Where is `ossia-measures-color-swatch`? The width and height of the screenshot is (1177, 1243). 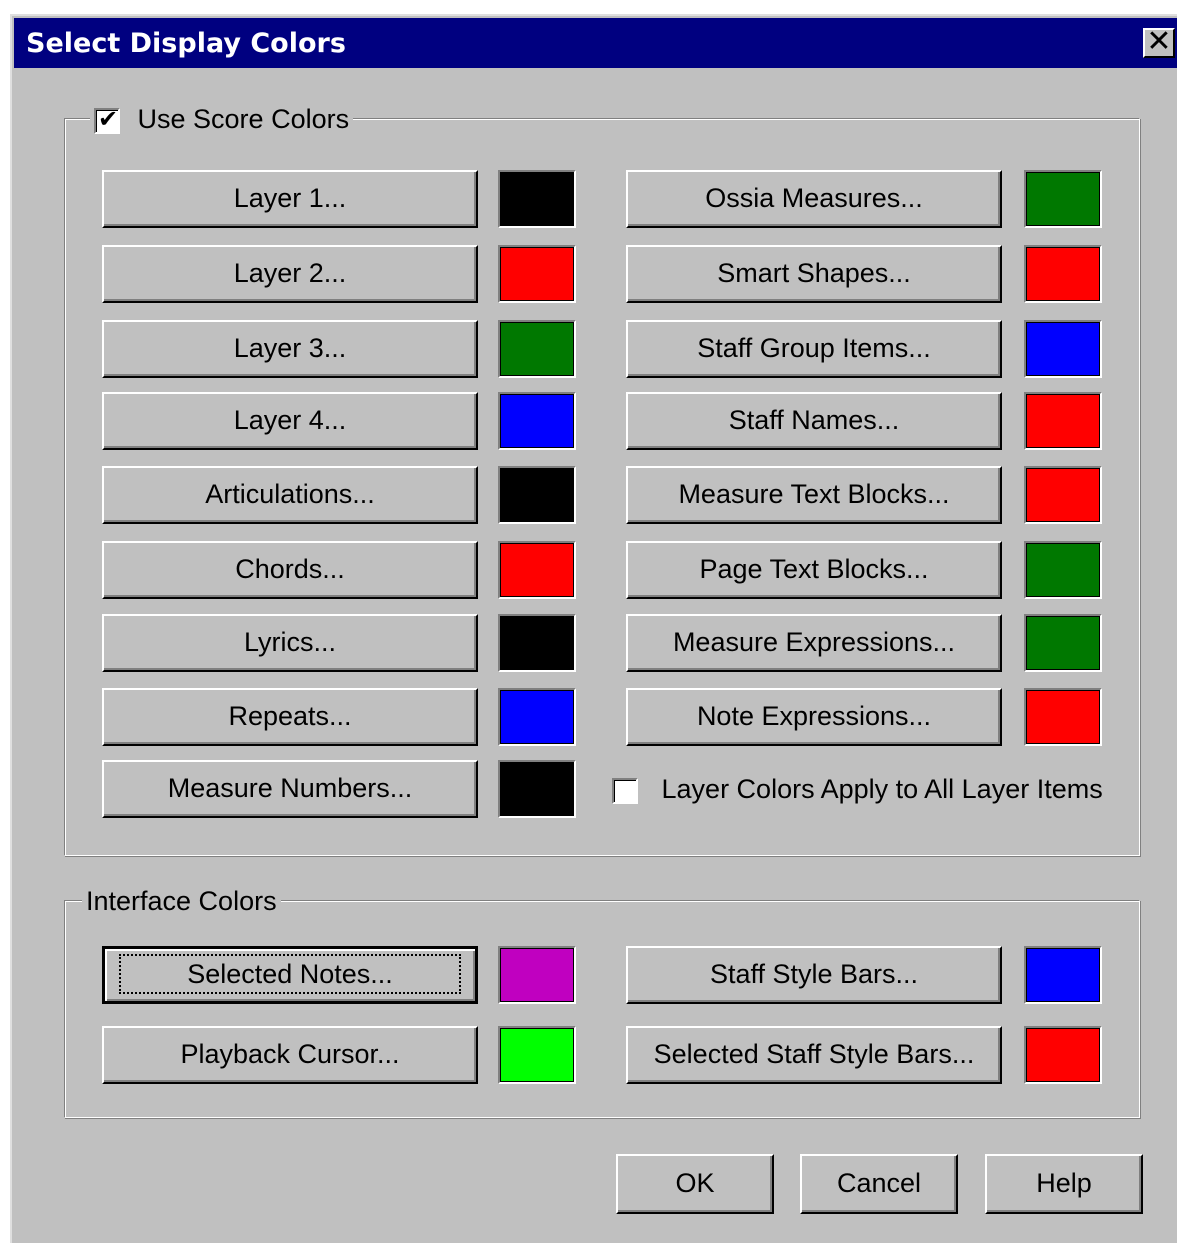 ossia-measures-color-swatch is located at coordinates (1063, 199).